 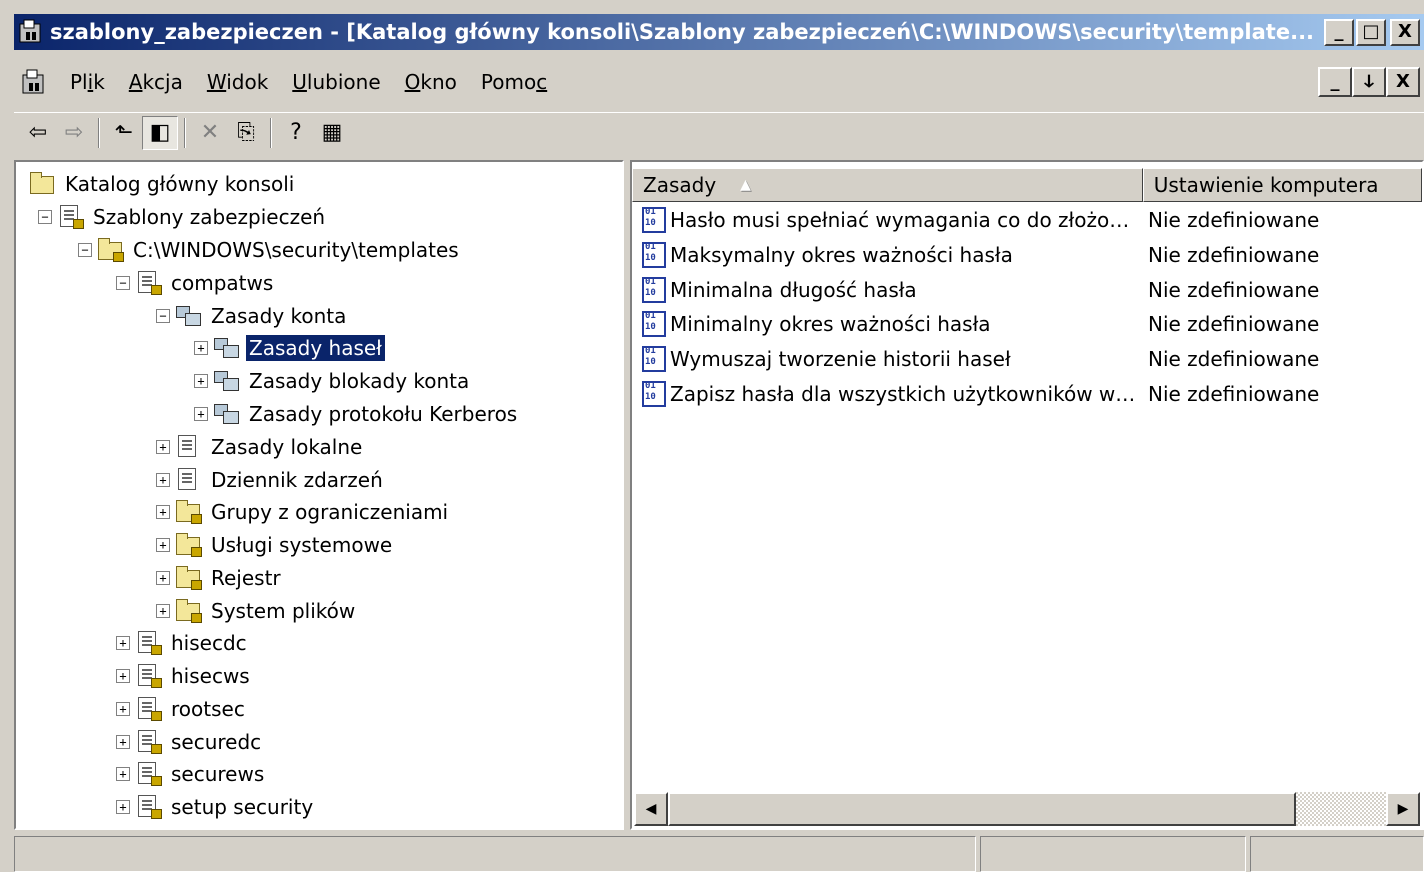 I want to click on policy-document-icon, so click(x=189, y=447).